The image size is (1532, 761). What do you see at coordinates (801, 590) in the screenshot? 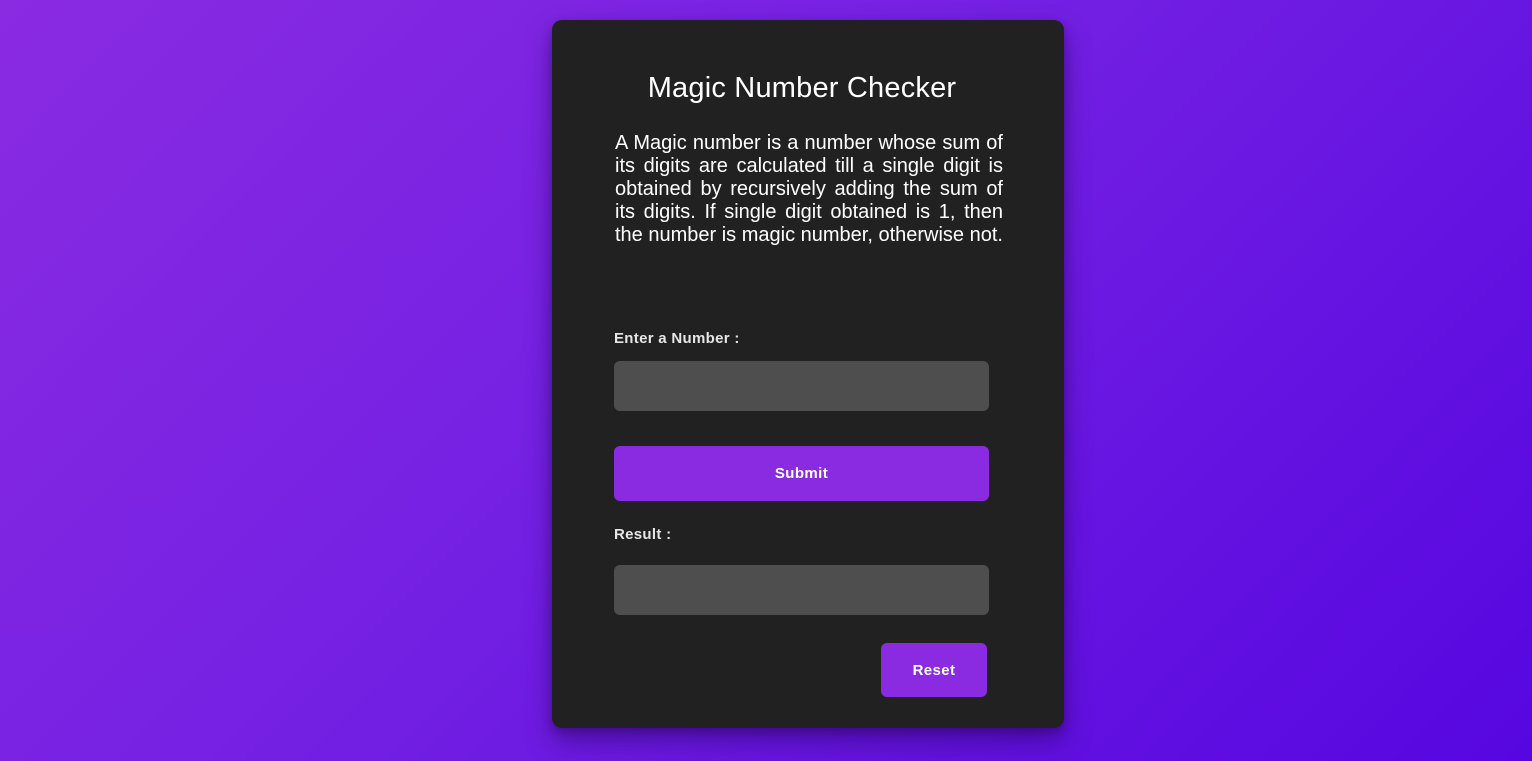
I see `result-field` at bounding box center [801, 590].